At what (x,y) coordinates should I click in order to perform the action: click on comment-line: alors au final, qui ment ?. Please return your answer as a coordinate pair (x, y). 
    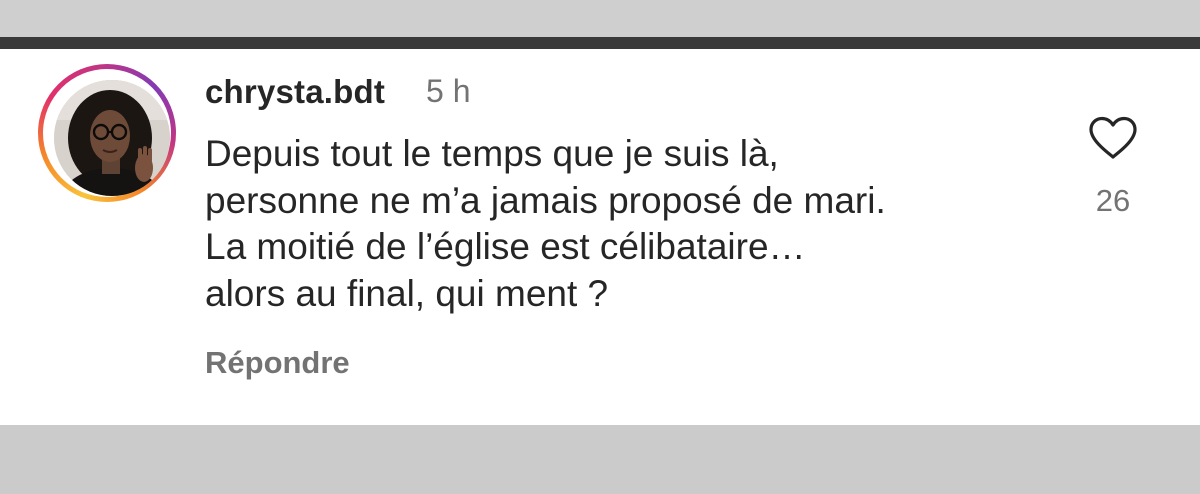
    Looking at the image, I should click on (407, 293).